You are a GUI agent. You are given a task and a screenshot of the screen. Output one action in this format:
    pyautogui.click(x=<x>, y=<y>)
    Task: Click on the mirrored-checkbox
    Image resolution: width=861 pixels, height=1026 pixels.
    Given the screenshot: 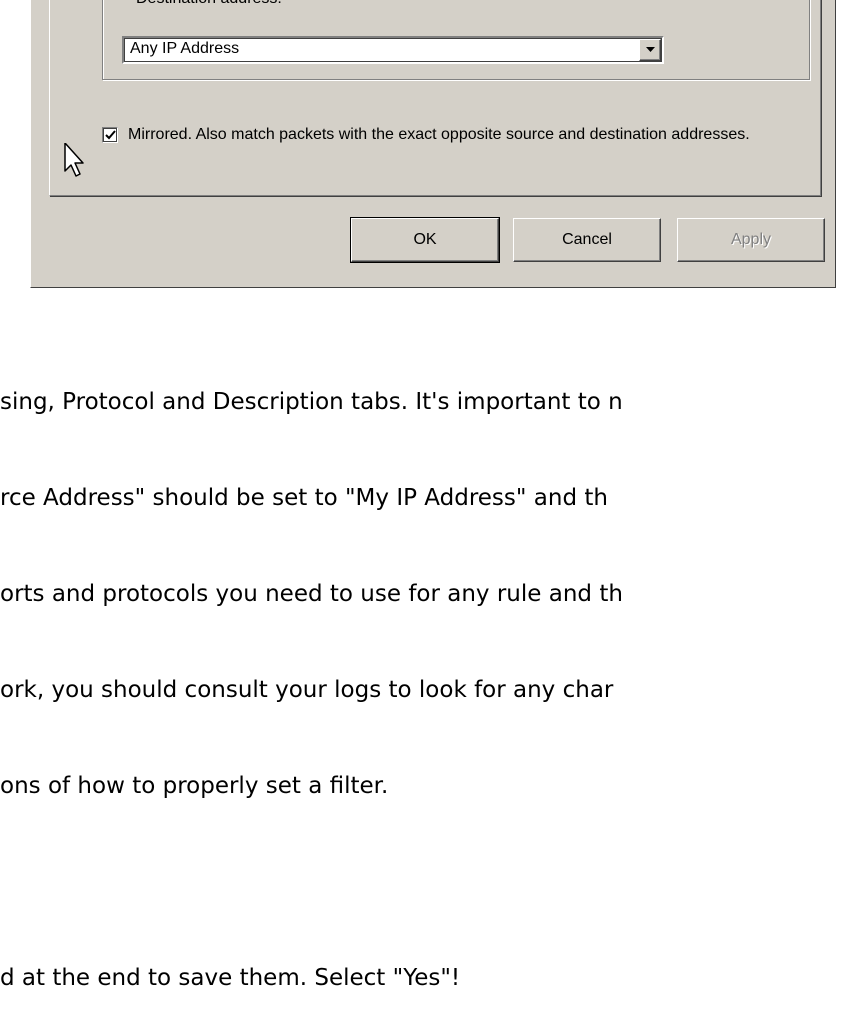 What is the action you would take?
    pyautogui.click(x=110, y=135)
    